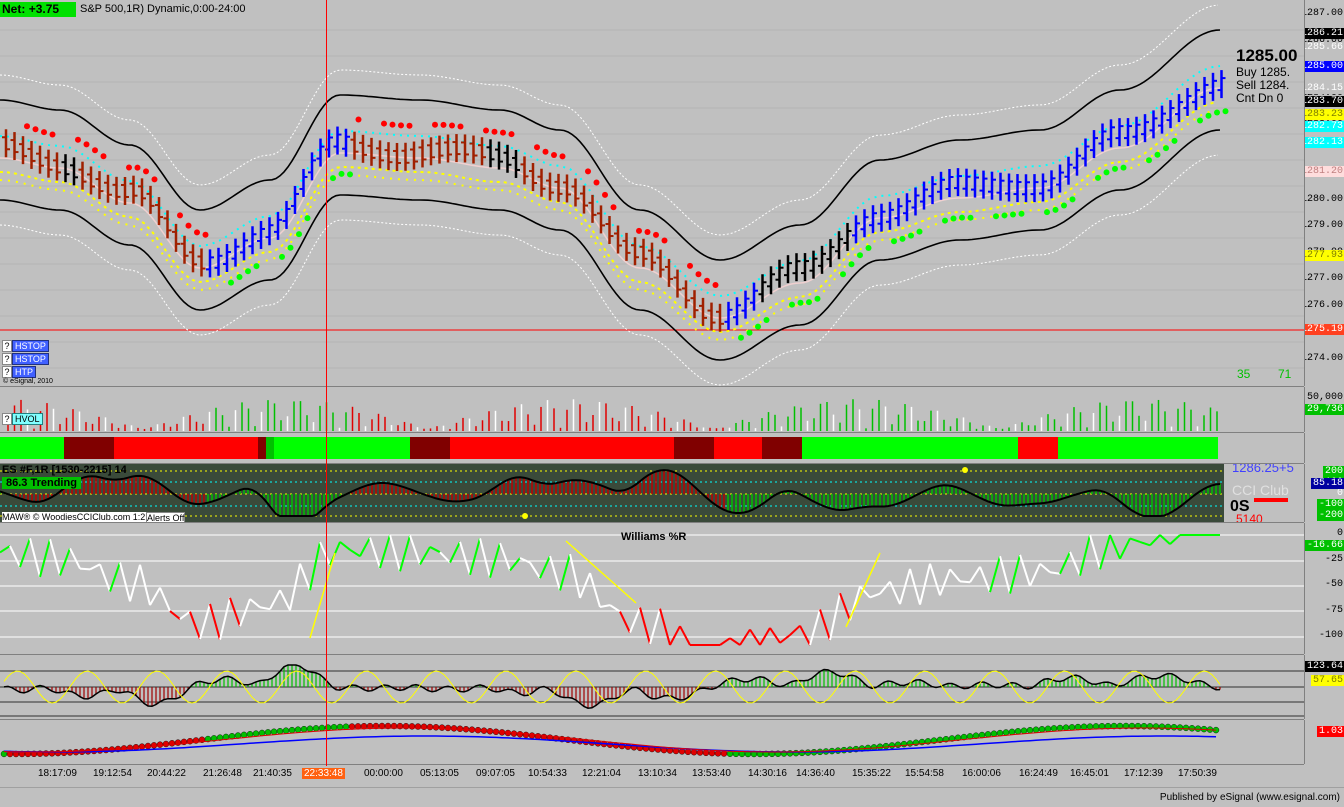  What do you see at coordinates (1324, 114) in the screenshot?
I see `price-marker: 1283.23` at bounding box center [1324, 114].